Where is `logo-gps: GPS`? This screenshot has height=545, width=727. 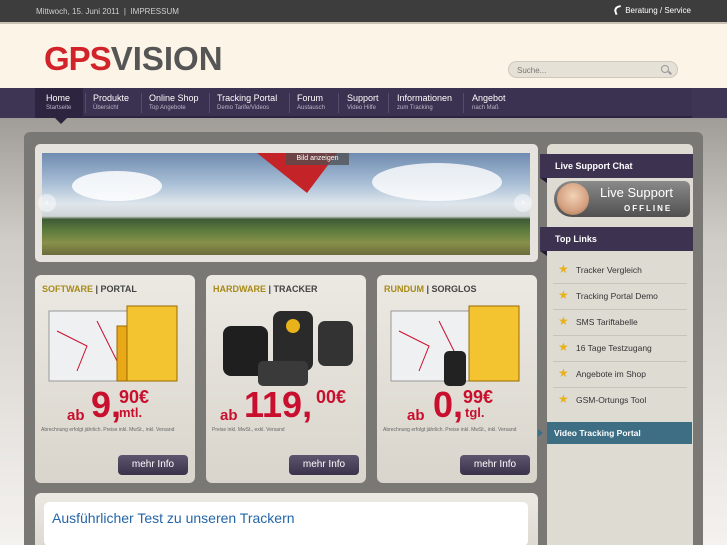
logo-gps: GPS is located at coordinates (78, 58).